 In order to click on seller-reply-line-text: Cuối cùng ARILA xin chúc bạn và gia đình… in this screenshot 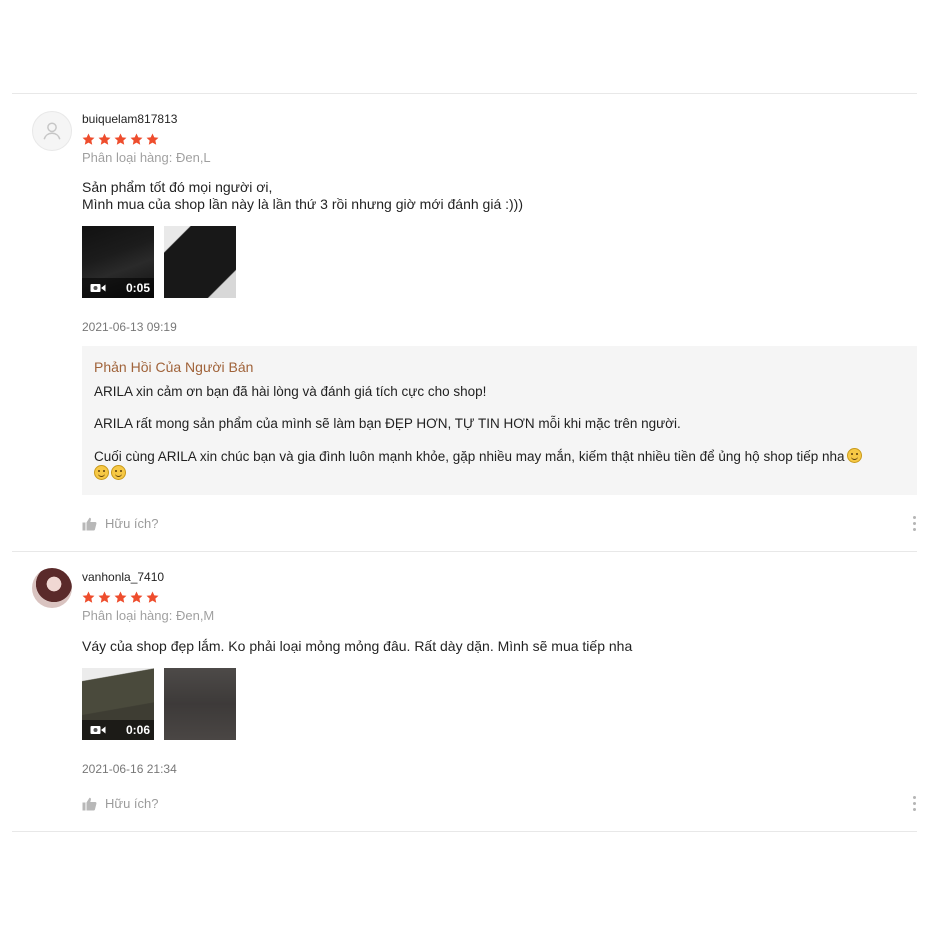, I will do `click(469, 456)`.